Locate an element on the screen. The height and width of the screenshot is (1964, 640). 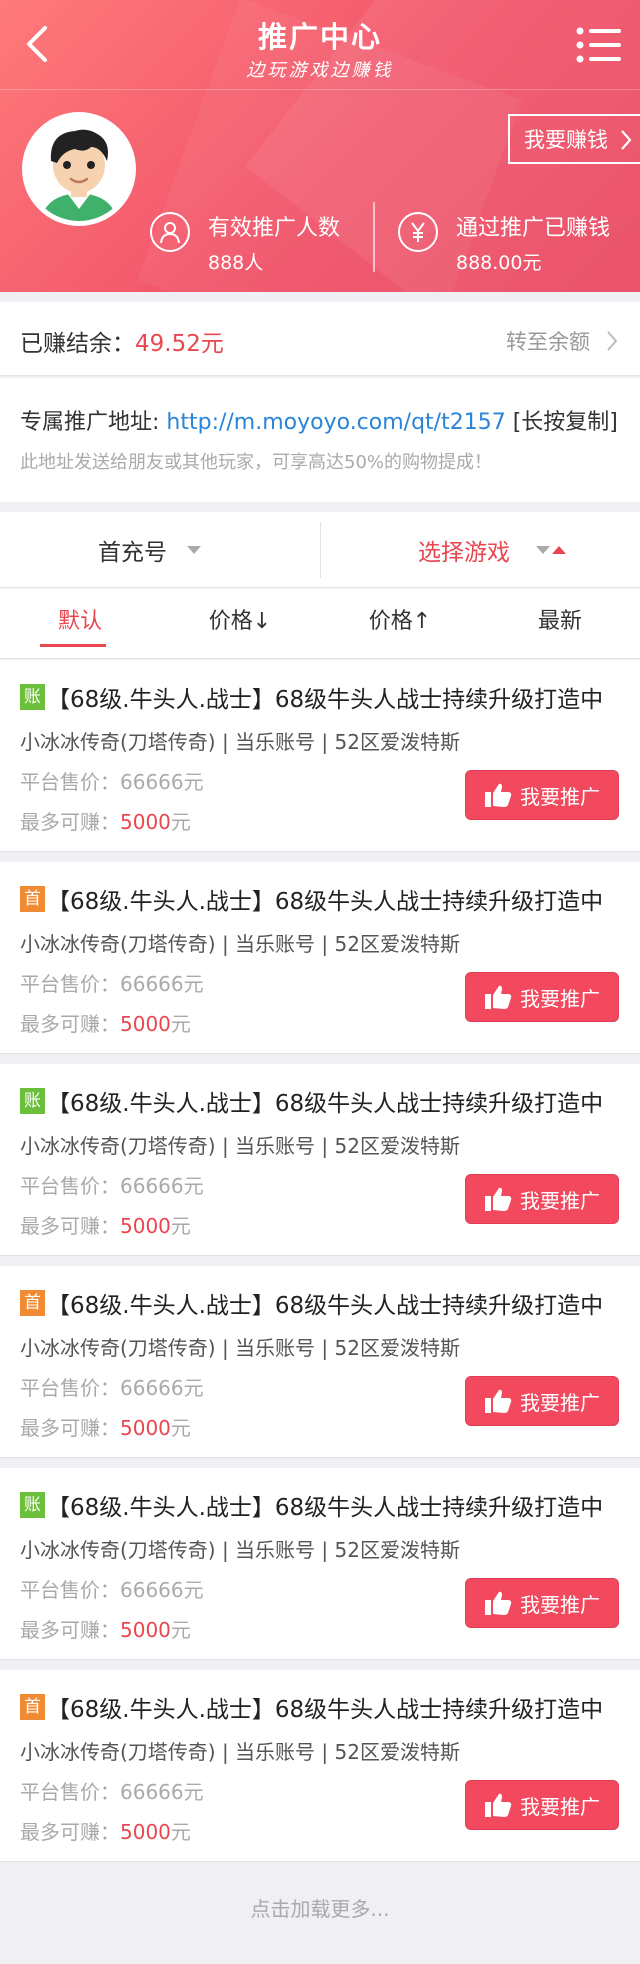
earn-money-button: 我要赚钱 is located at coordinates (574, 139).